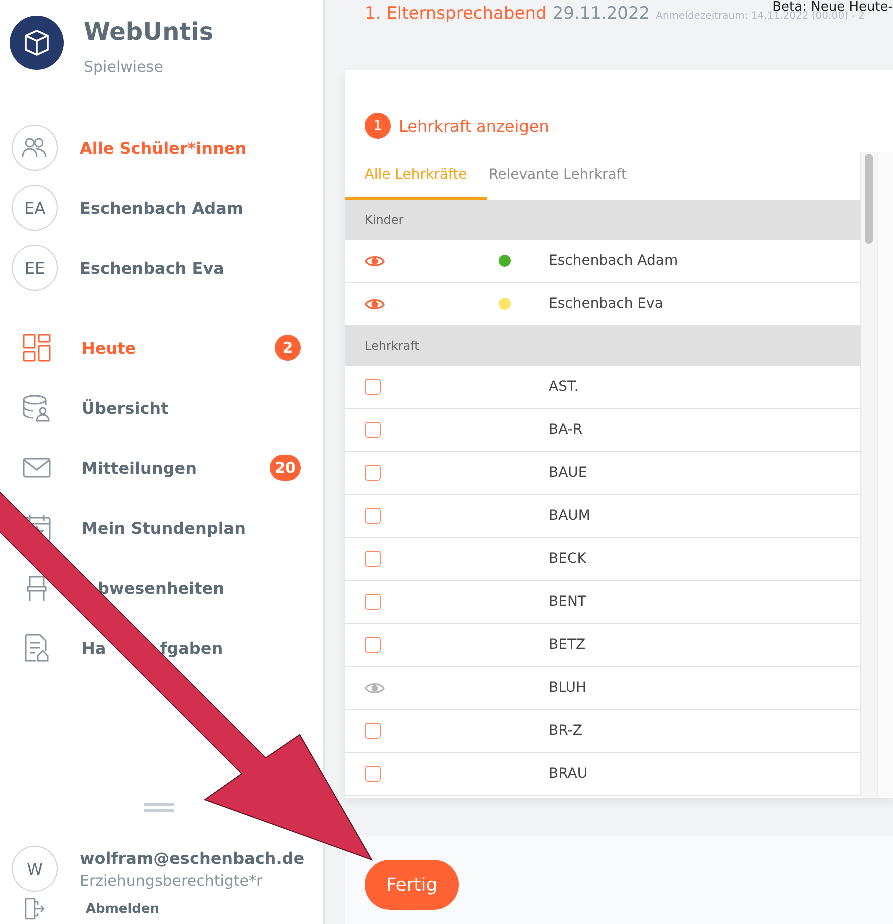 The image size is (893, 924). I want to click on filter-tab: Relevante Lehrkraft, so click(558, 176).